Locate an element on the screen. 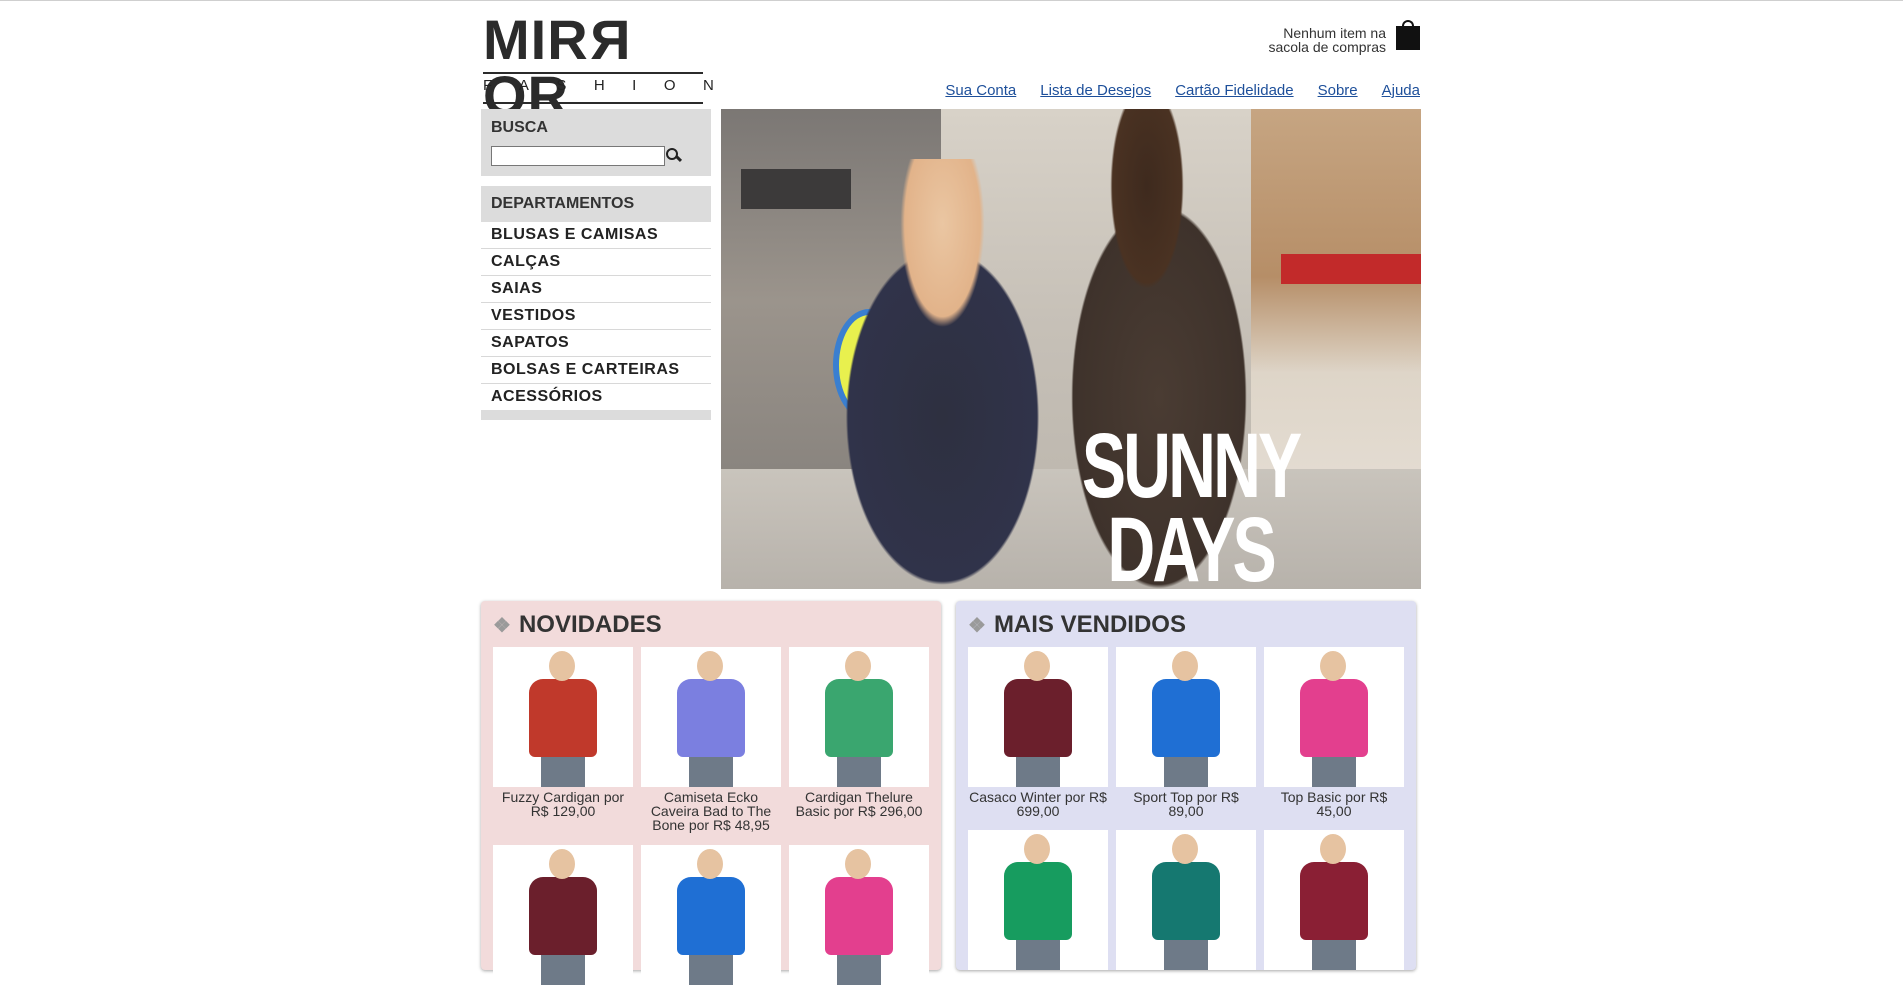  departments-footer-bar is located at coordinates (596, 415).